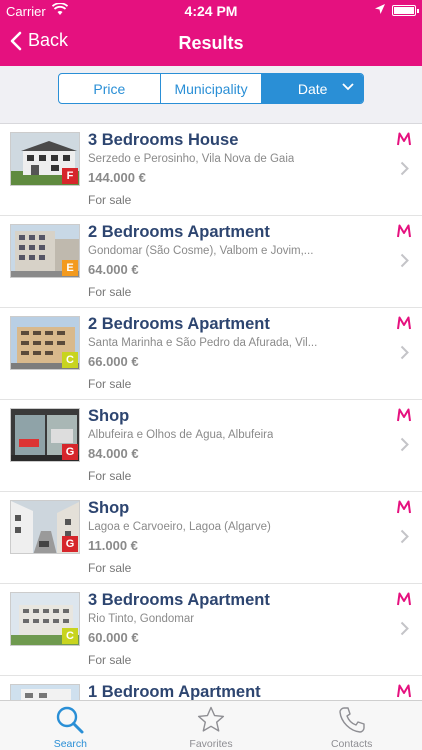 The image size is (422, 750). I want to click on status-bar: Carrier 4:24 PM, so click(211, 11).